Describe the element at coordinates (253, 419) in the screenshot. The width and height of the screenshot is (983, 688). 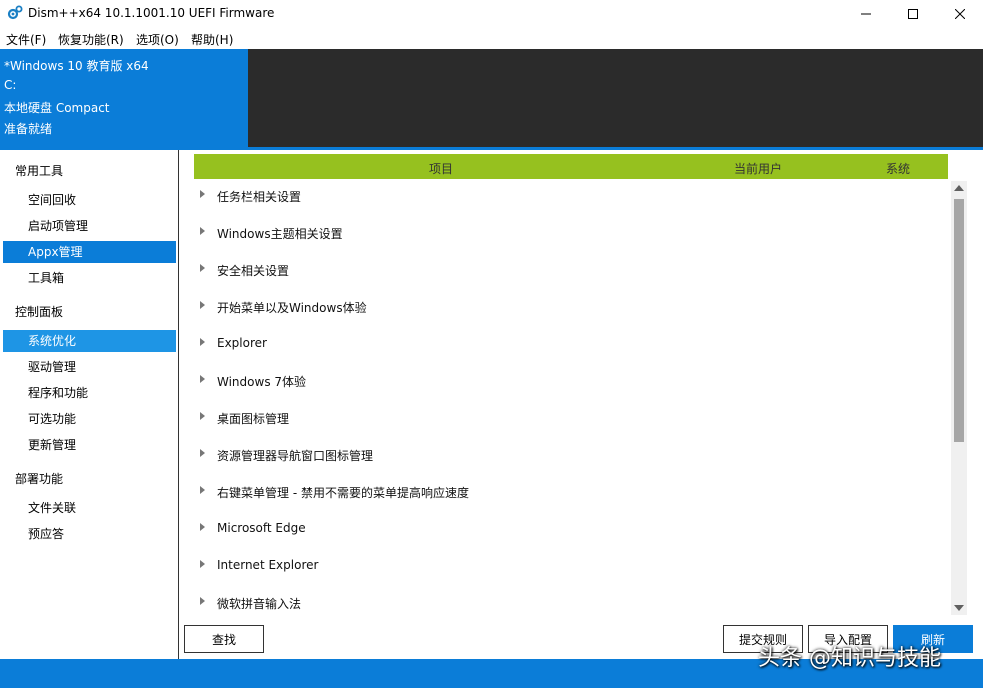
I see `list-item-label: 桌面图标管理` at that location.